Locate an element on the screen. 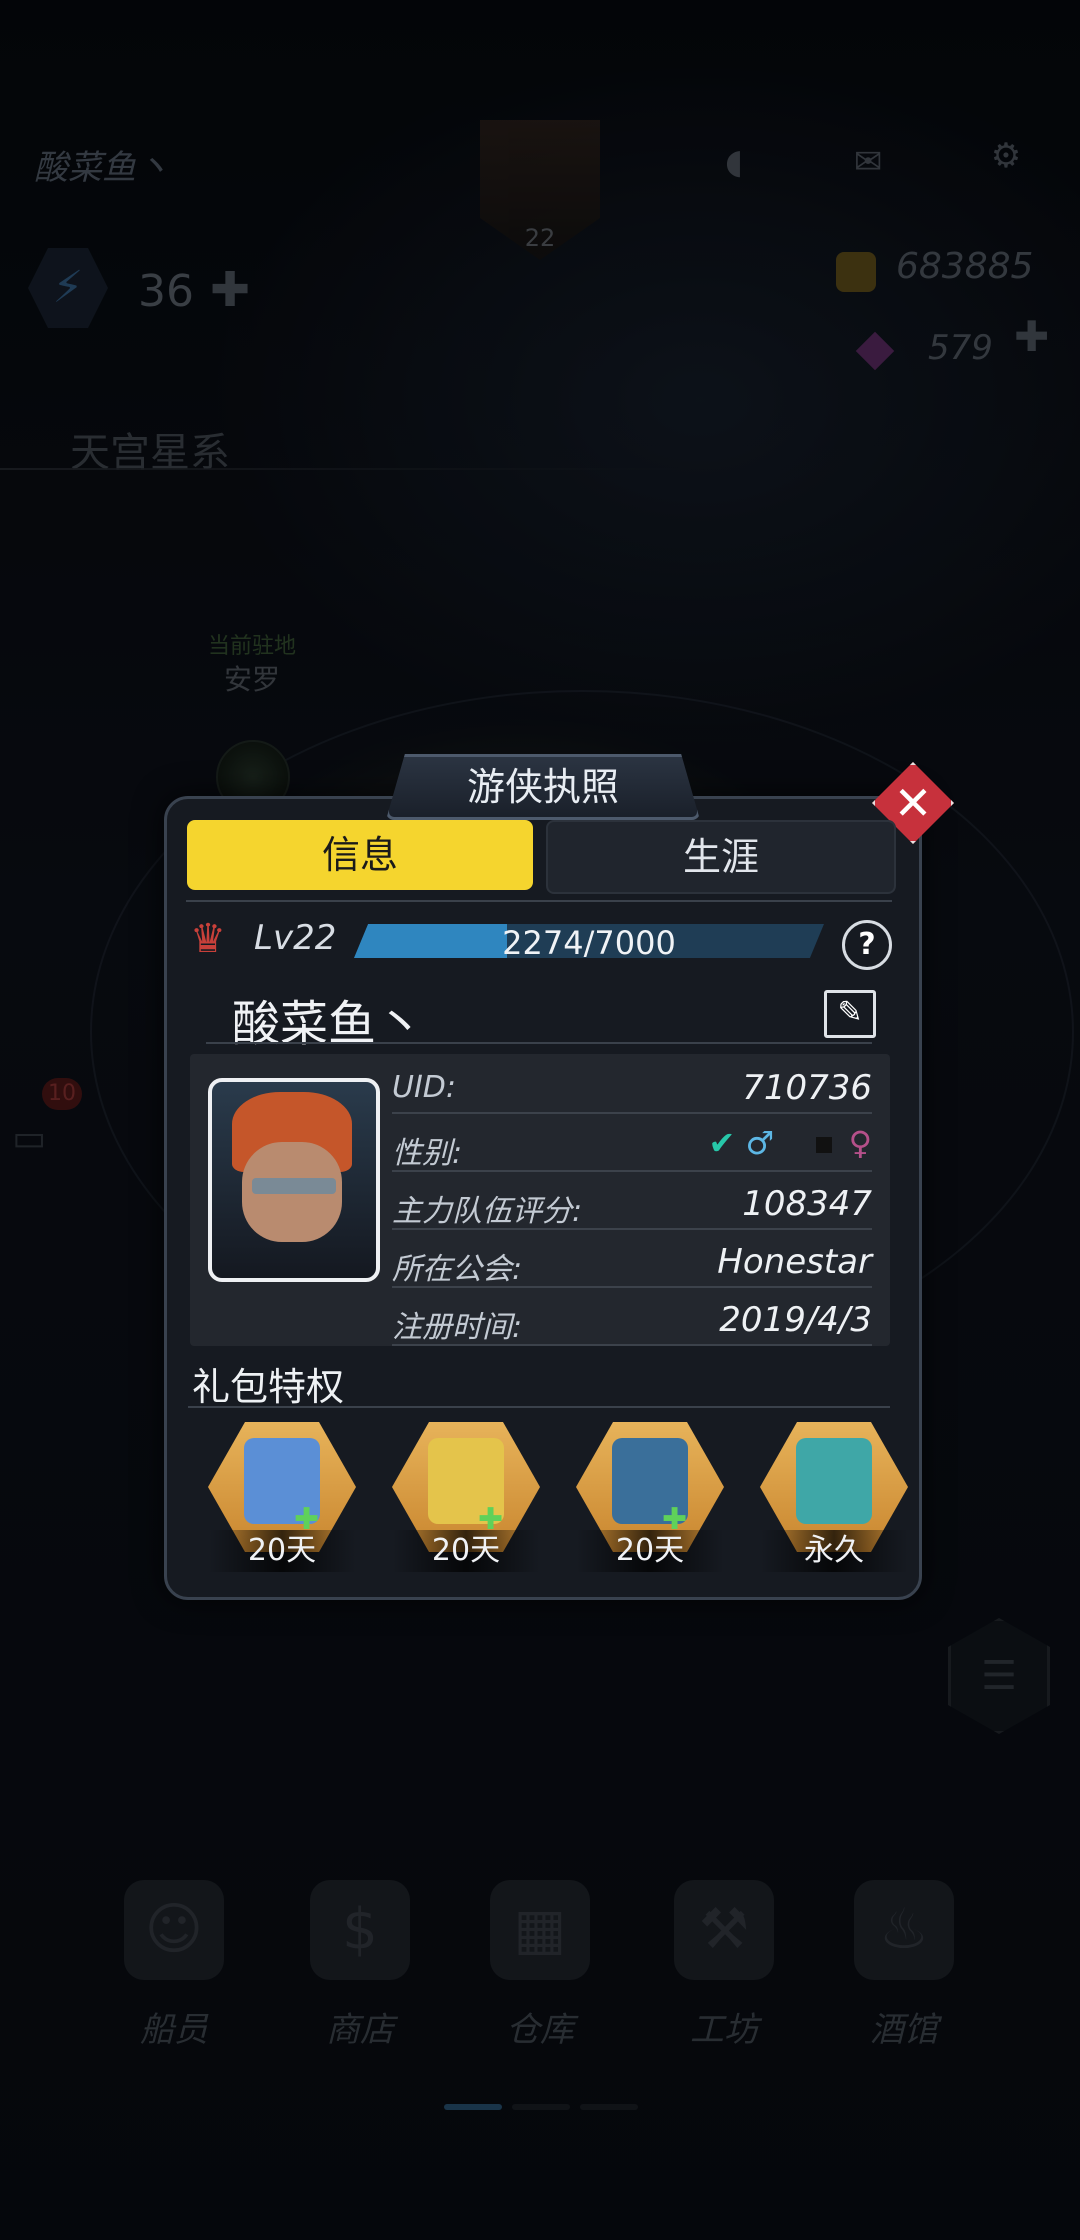  perks-divider is located at coordinates (539, 1407).